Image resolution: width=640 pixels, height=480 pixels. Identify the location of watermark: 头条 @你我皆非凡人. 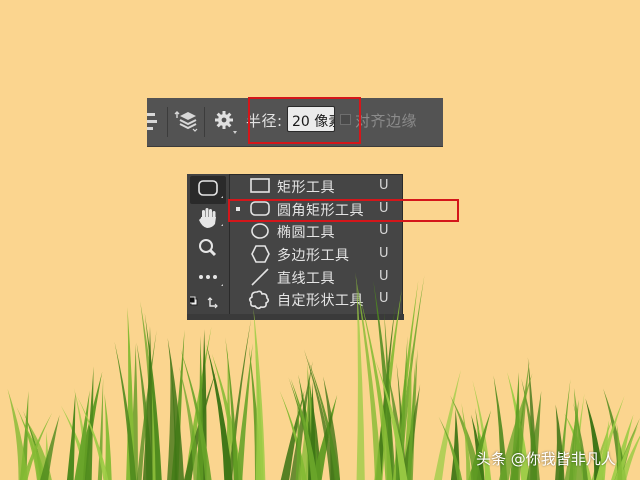
(546, 459).